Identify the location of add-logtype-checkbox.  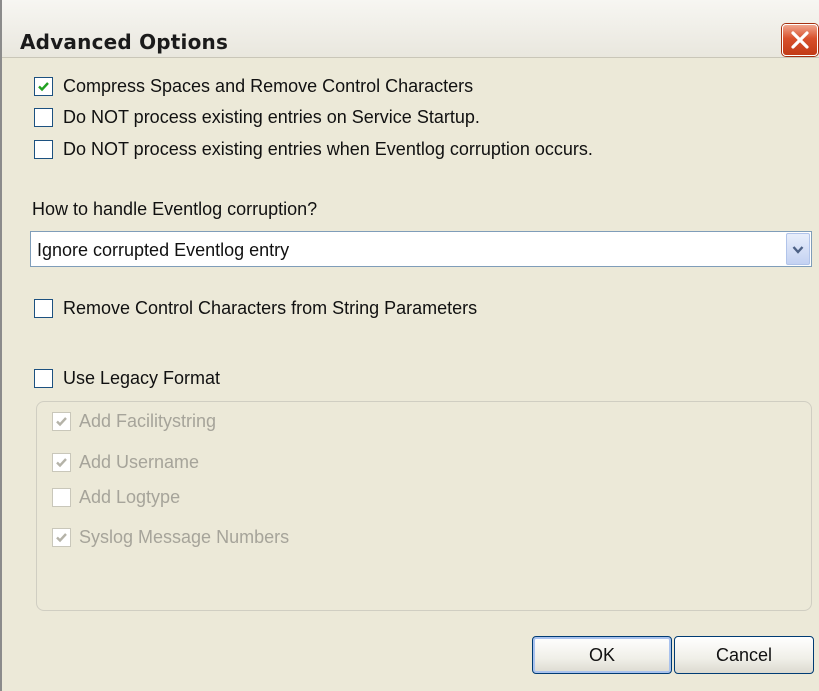
(61, 497).